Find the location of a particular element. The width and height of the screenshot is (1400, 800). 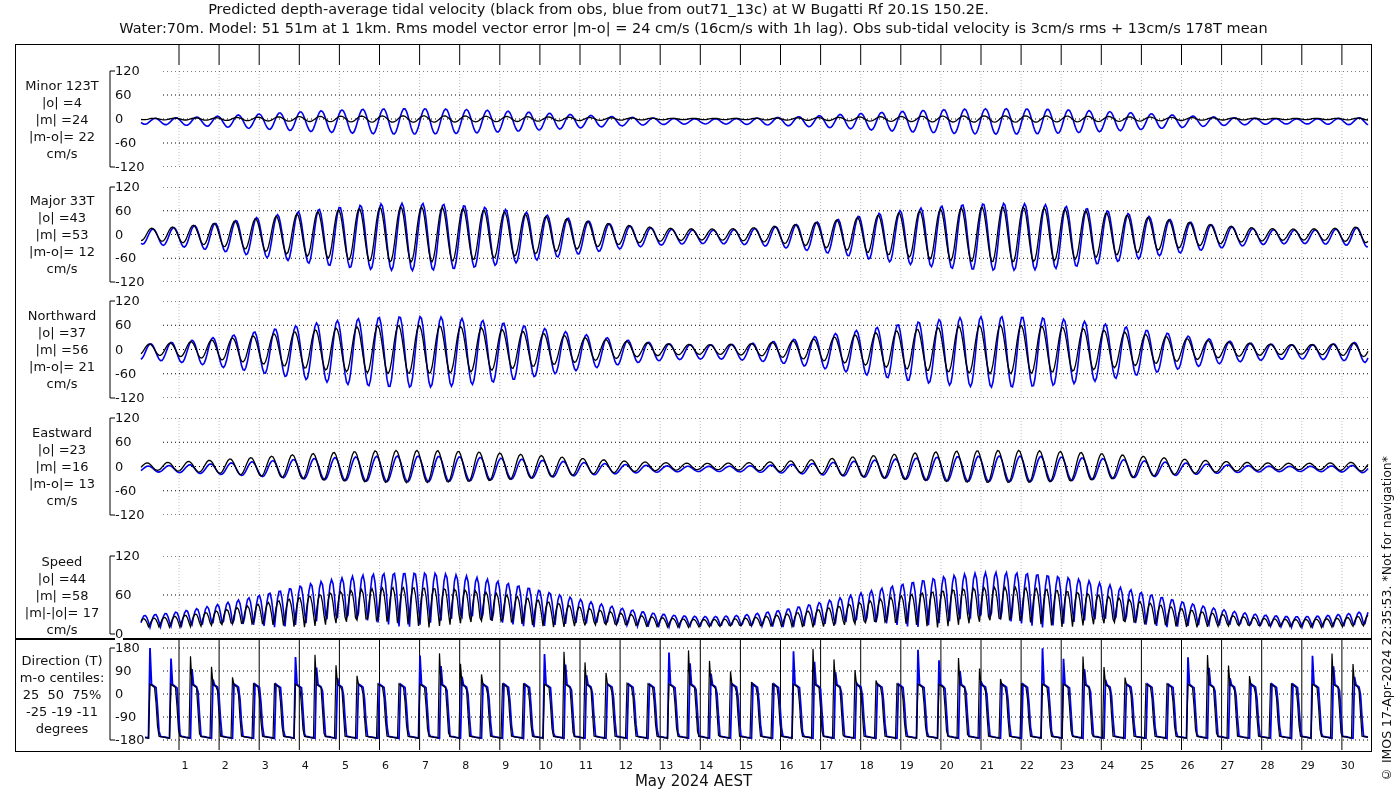

panel-label-line: |m| =24 is located at coordinates (62, 119).